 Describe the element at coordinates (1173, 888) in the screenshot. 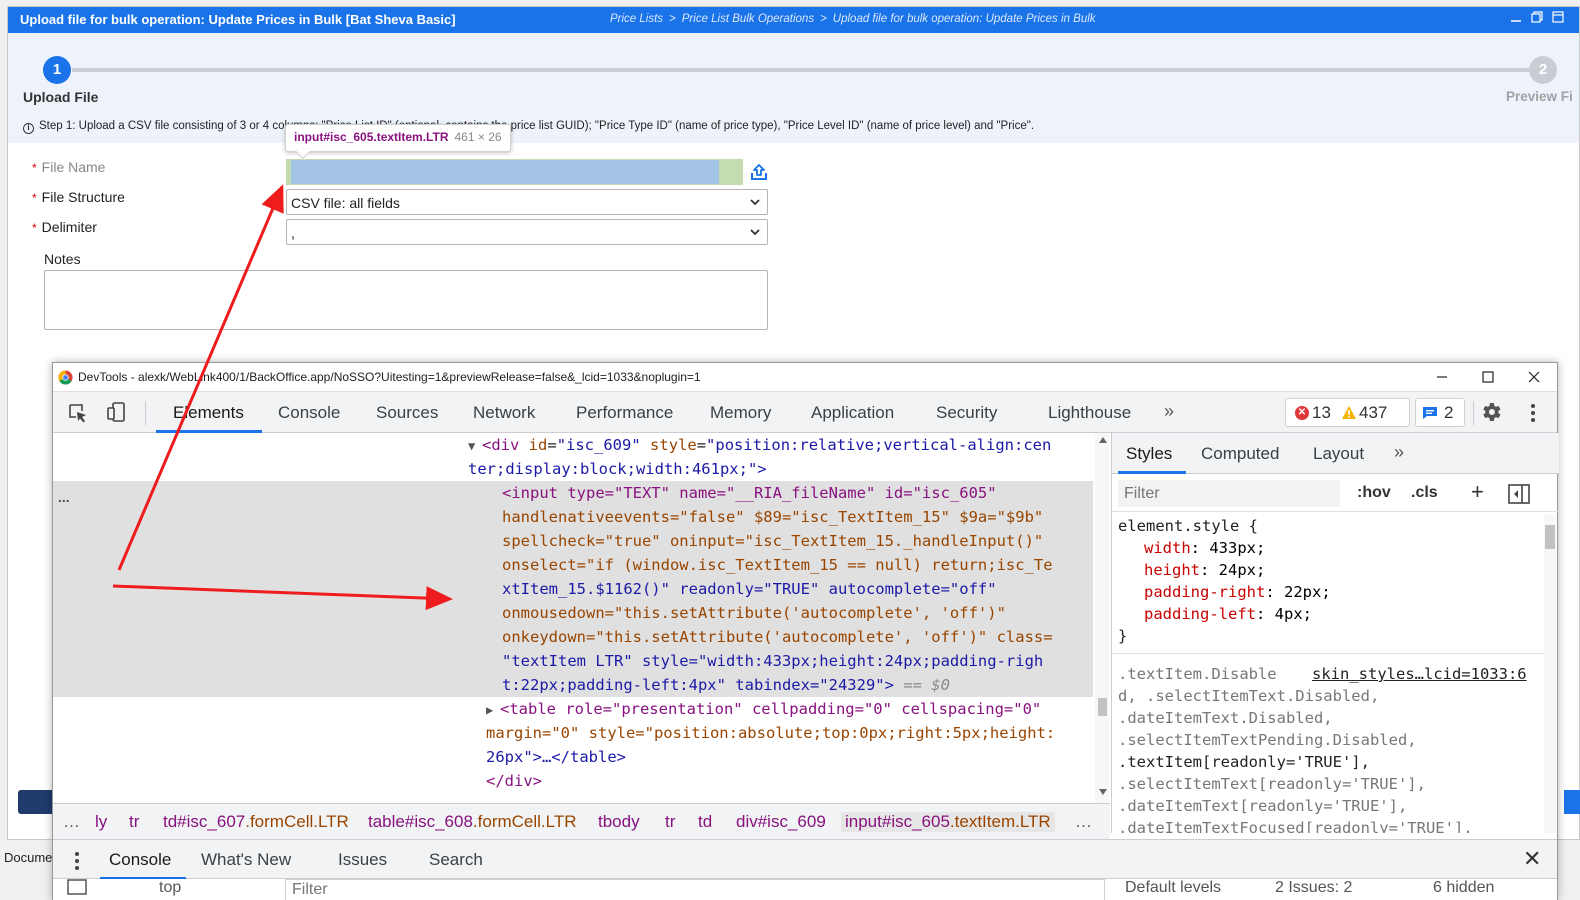

I see `log-levels-select: Default levels` at that location.